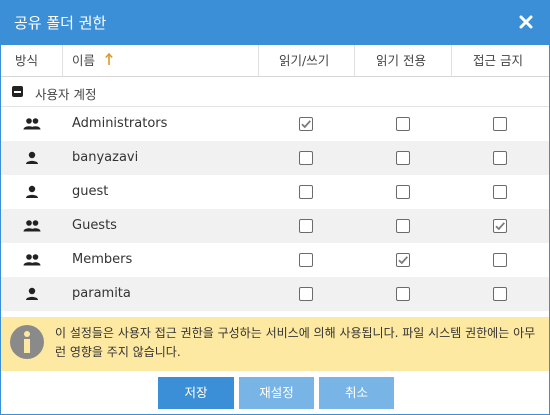 This screenshot has height=415, width=550. I want to click on dialog-titlebar: 공유 폴더 권한, so click(275, 23).